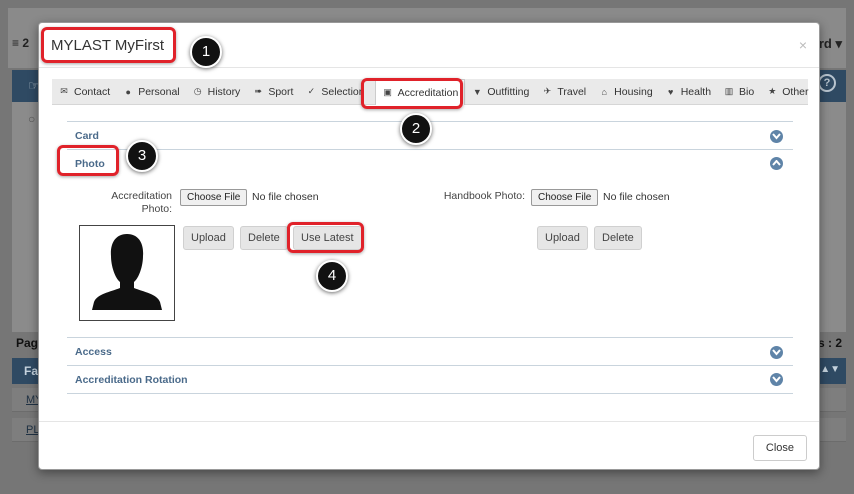  What do you see at coordinates (264, 238) in the screenshot?
I see `accreditation-delete-button: Delete` at bounding box center [264, 238].